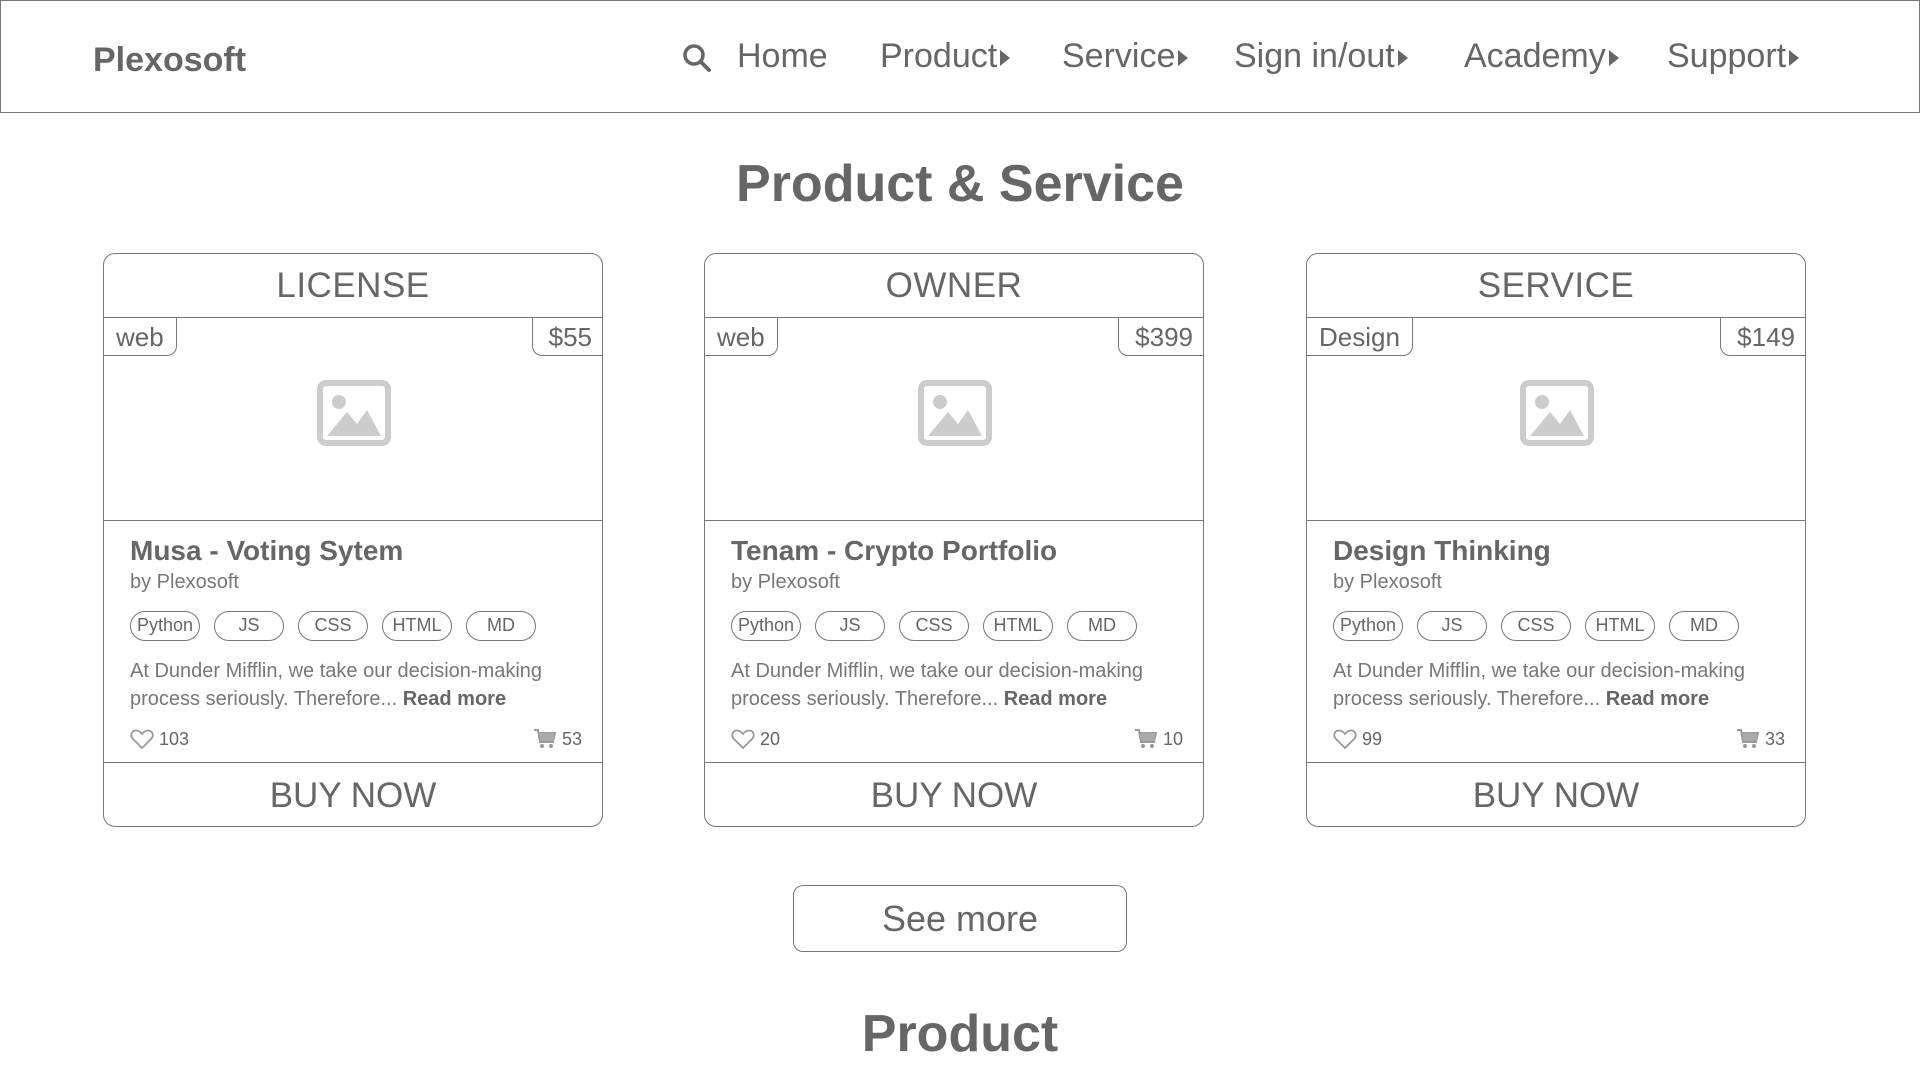  I want to click on nav-product: Product, so click(945, 56).